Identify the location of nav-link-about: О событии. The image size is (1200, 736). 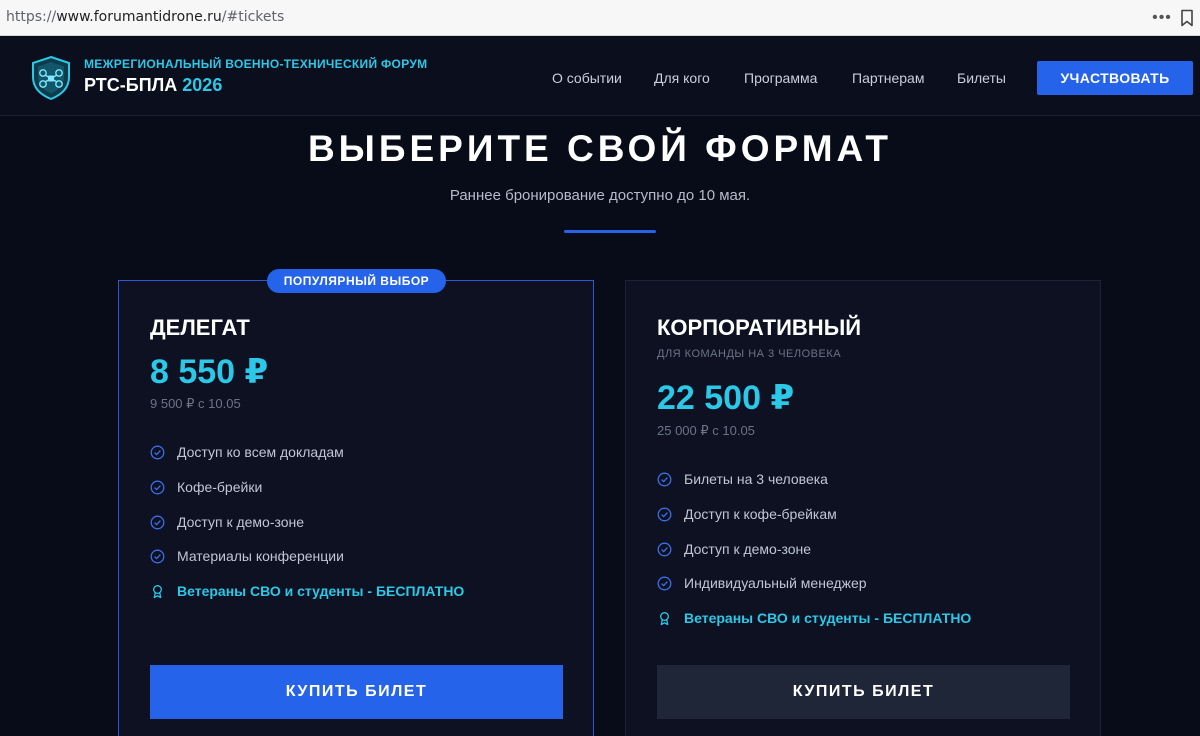
(587, 78).